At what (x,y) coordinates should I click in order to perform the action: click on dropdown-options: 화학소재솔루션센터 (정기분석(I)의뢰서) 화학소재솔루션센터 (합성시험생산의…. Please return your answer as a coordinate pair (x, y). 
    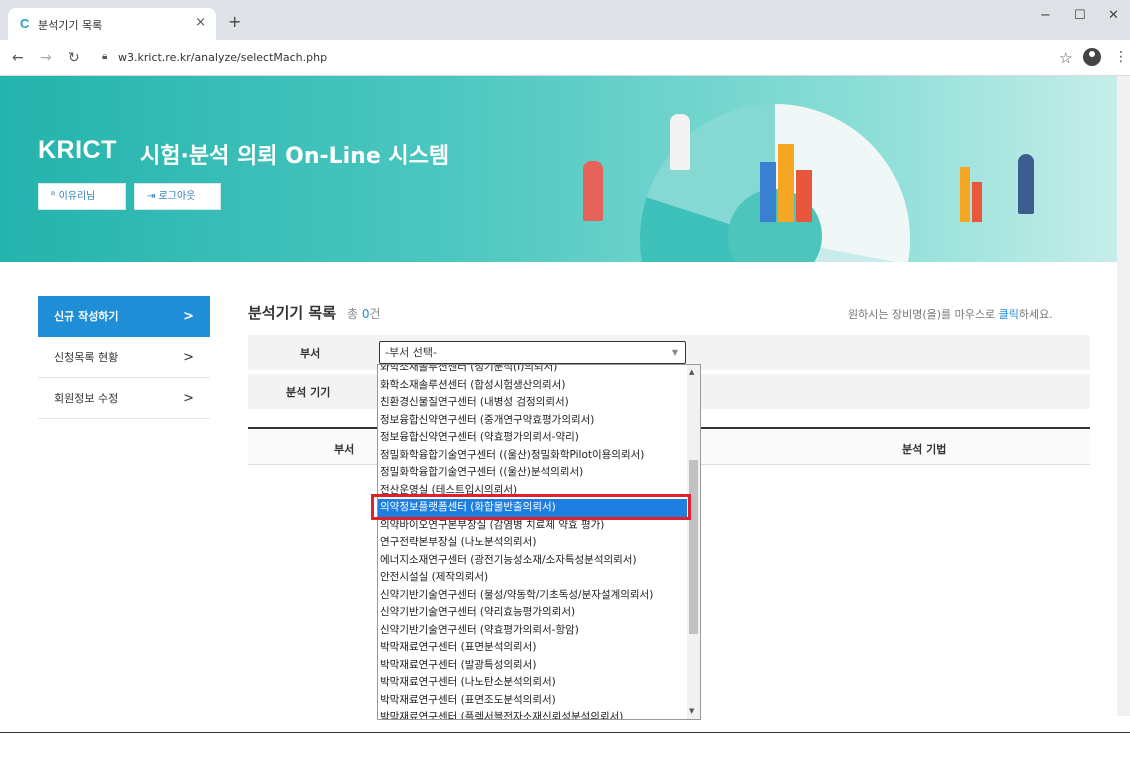
    Looking at the image, I should click on (533, 542).